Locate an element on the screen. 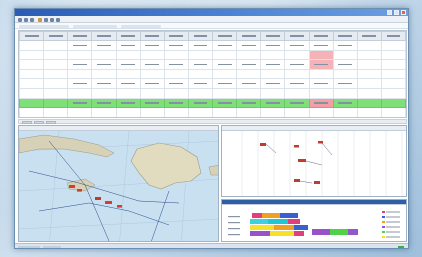 This screenshot has width=422, height=257. vessel-marker is located at coordinates (108, 202).